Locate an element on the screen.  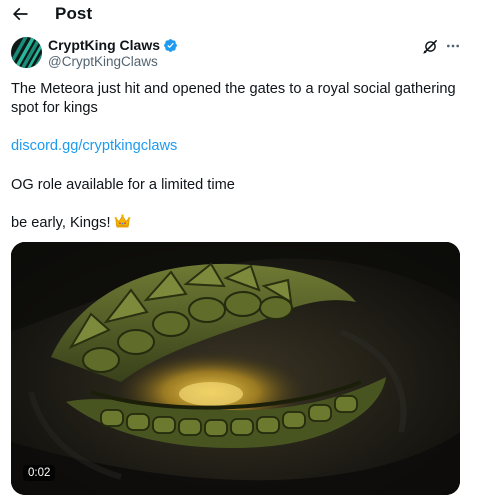
post-text-line-4: OG role available for a limited time is located at coordinates (123, 185).